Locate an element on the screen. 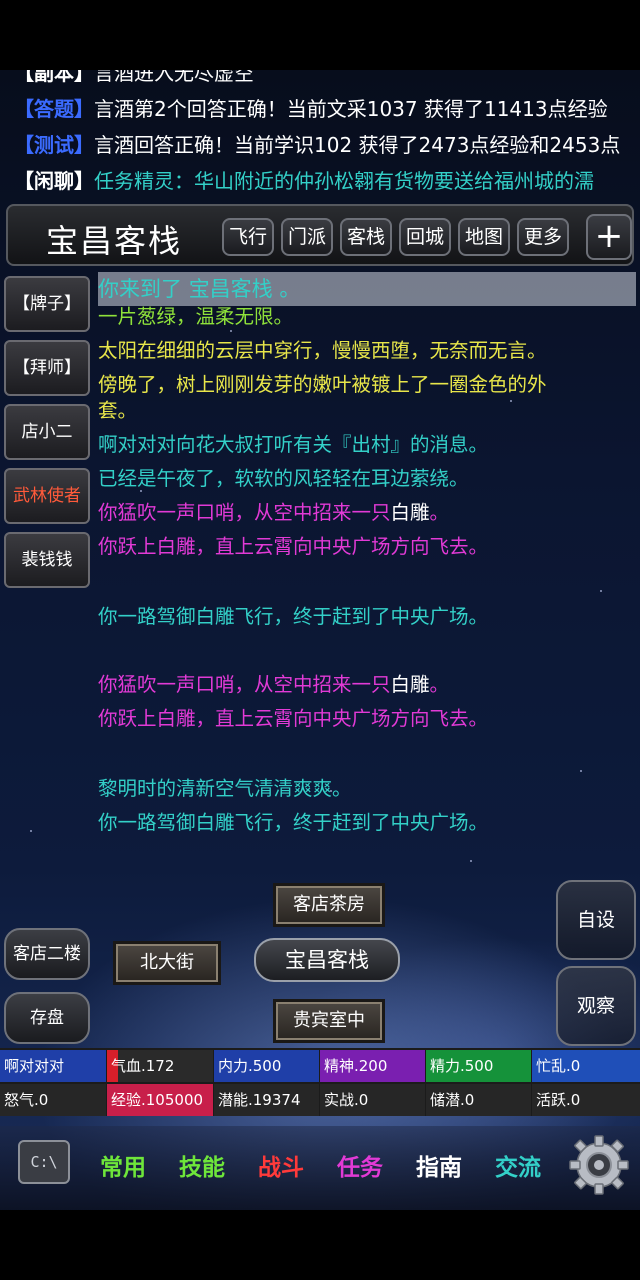  tab-guide: 指南 is located at coordinates (439, 1165).